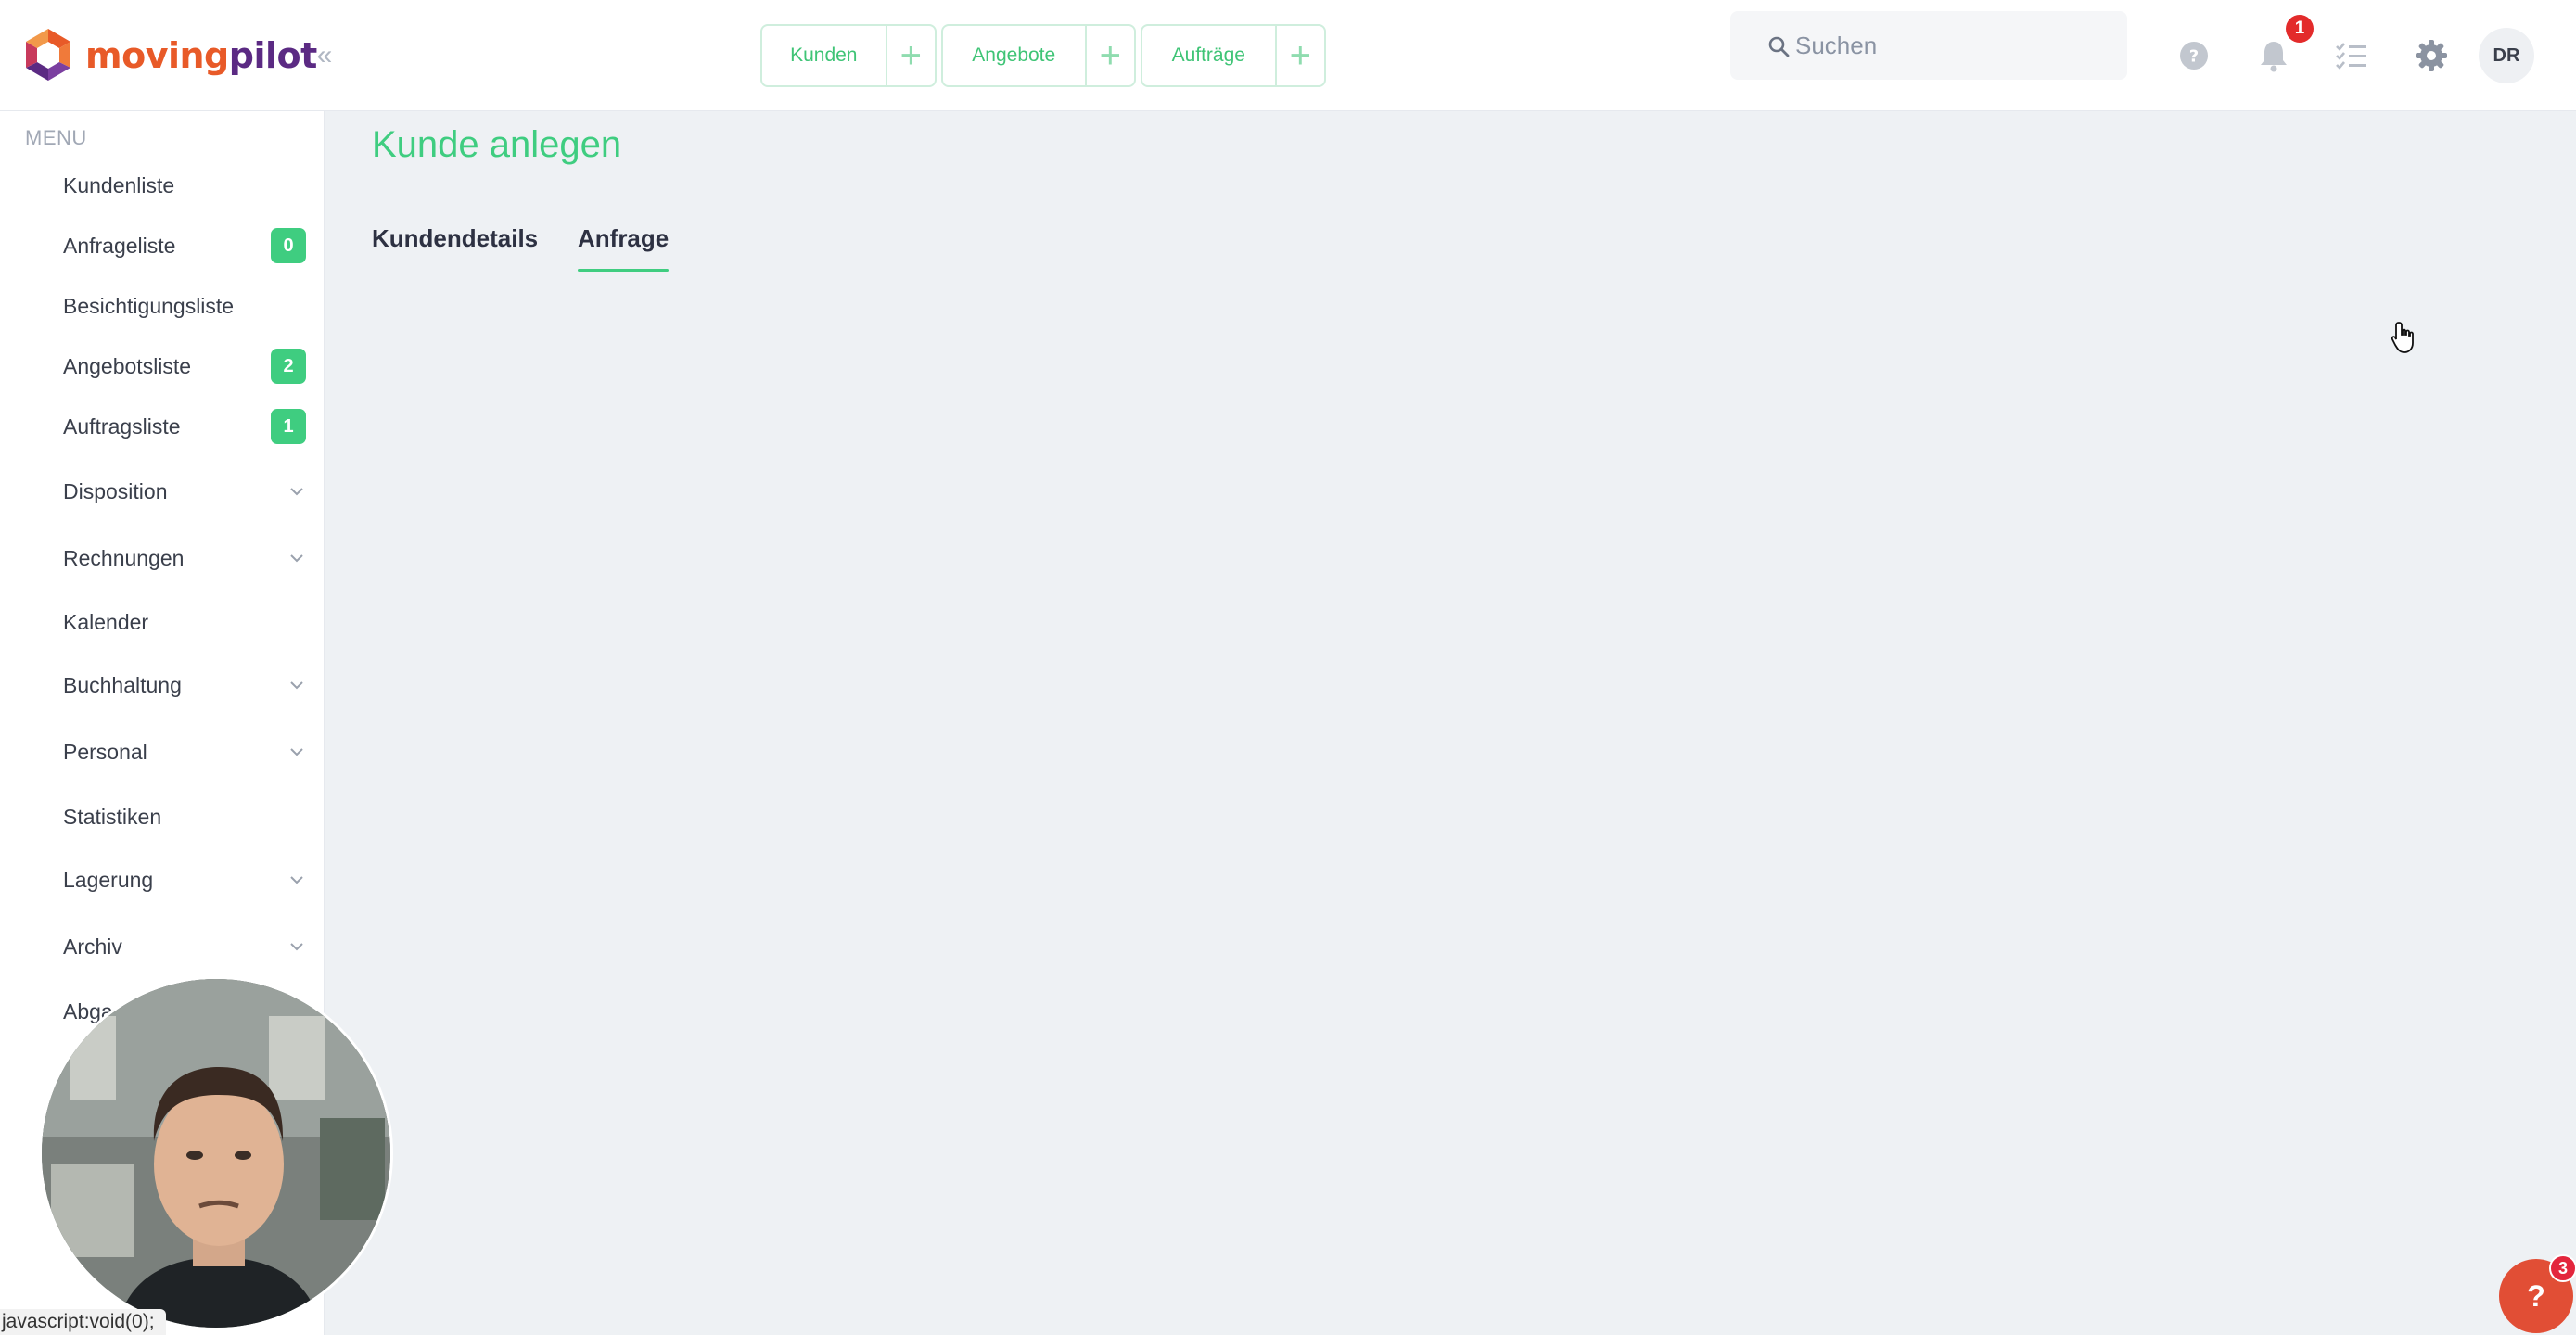  What do you see at coordinates (124, 557) in the screenshot?
I see `sidebar-item-label: Rechnungen` at bounding box center [124, 557].